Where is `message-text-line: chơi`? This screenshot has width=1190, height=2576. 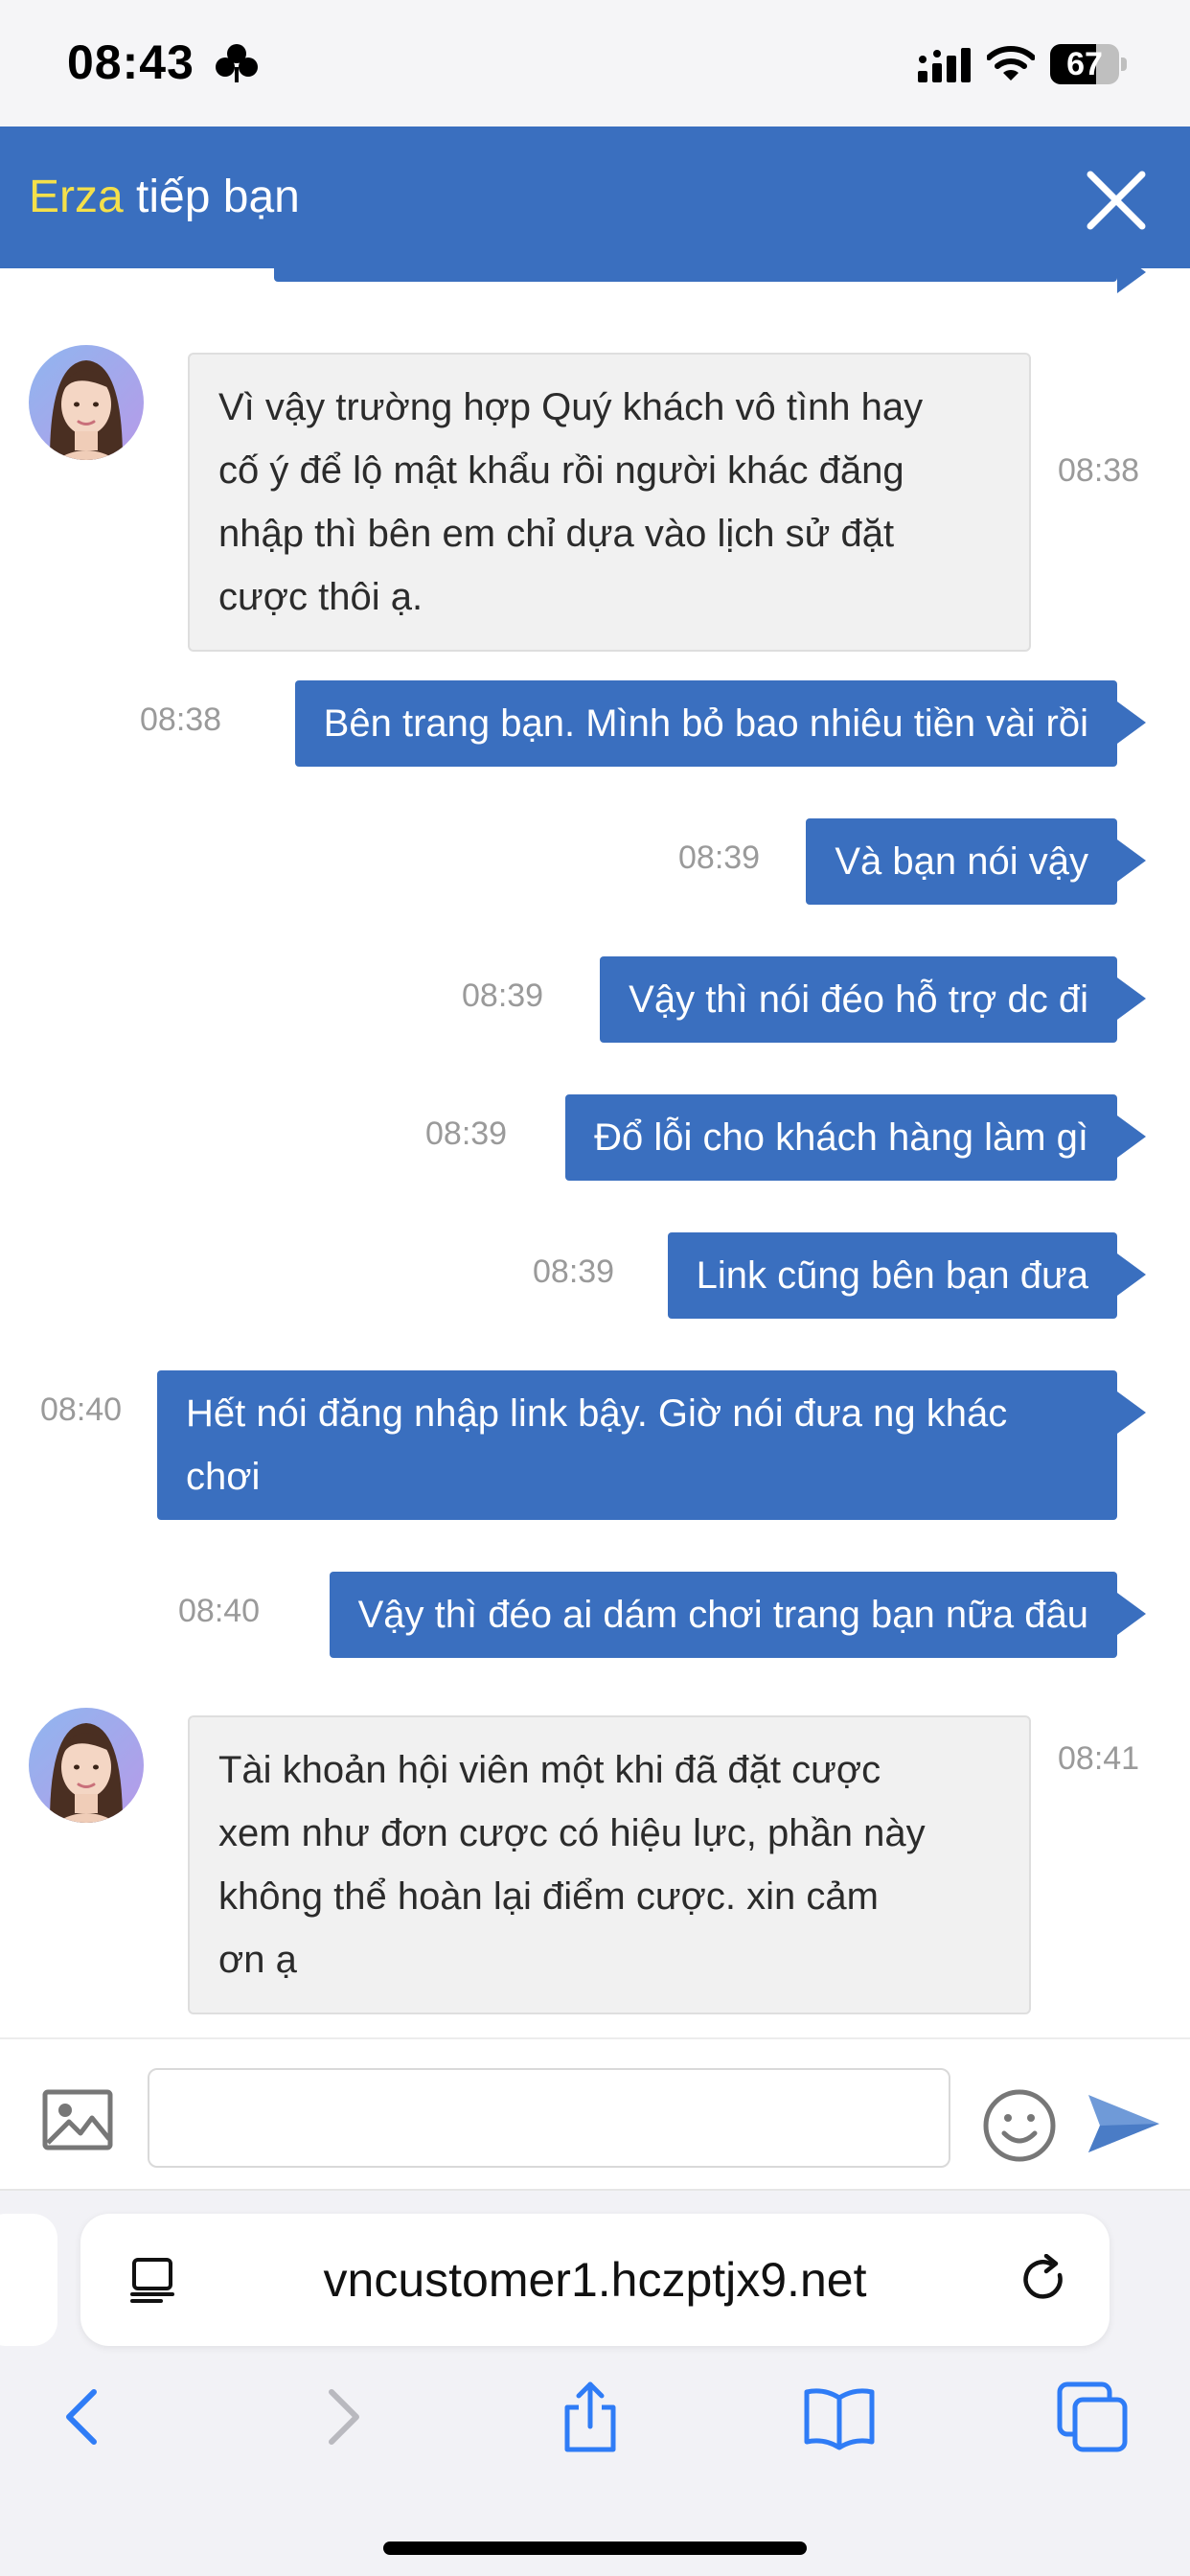 message-text-line: chơi is located at coordinates (224, 1477).